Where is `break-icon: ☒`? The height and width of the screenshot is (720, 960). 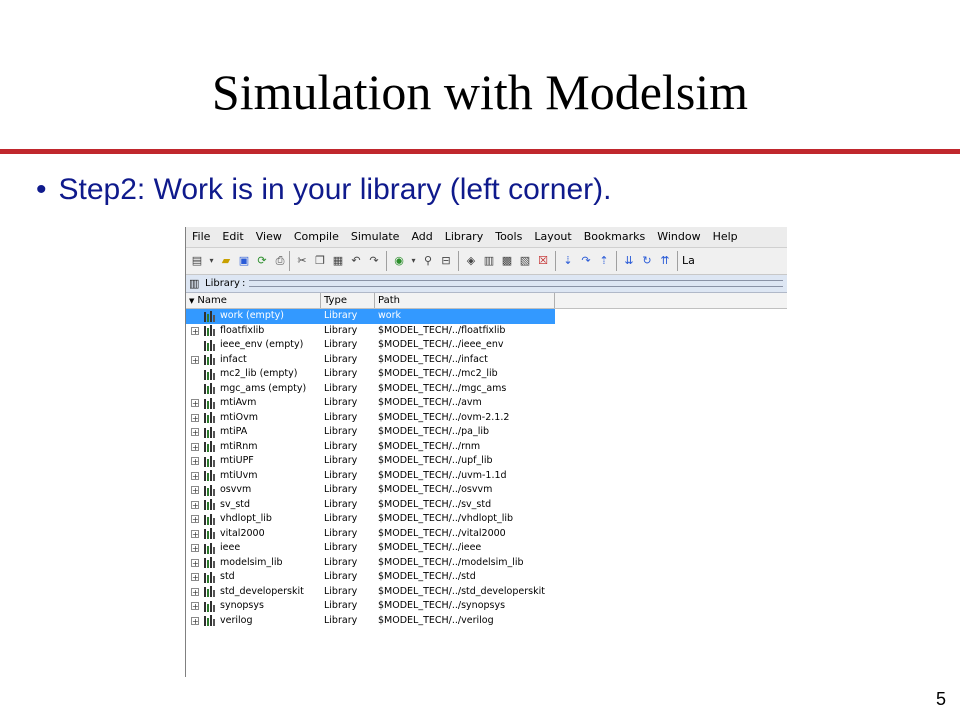
break-icon: ☒ is located at coordinates (543, 261).